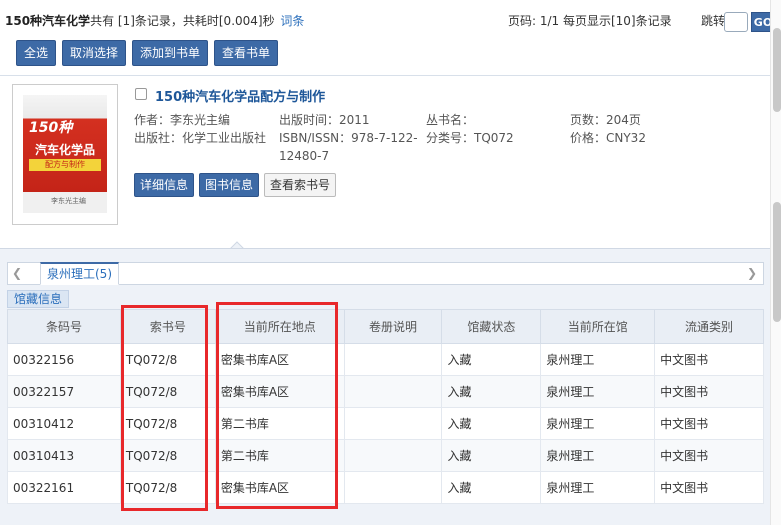  I want to click on author: 作者：李东光主编, so click(182, 120).